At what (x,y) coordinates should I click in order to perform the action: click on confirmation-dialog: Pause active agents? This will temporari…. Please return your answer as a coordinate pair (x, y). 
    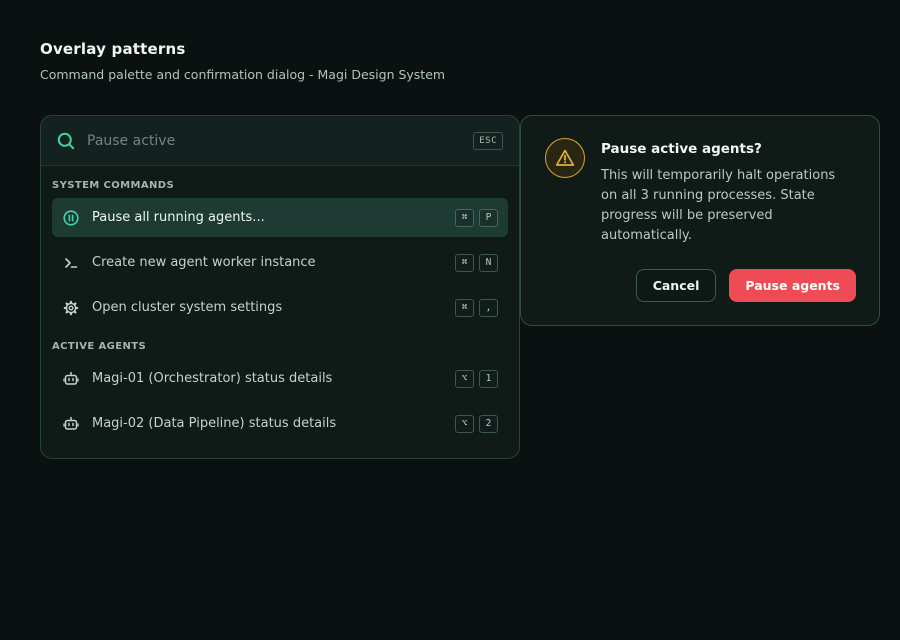
    Looking at the image, I should click on (700, 220).